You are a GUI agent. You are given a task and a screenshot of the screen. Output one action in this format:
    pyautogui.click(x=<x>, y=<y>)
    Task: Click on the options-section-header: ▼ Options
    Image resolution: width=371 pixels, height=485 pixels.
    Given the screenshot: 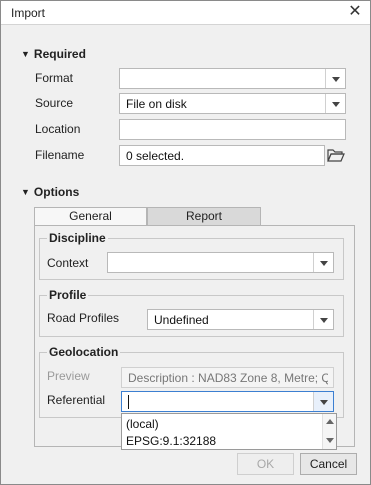 What is the action you would take?
    pyautogui.click(x=50, y=192)
    